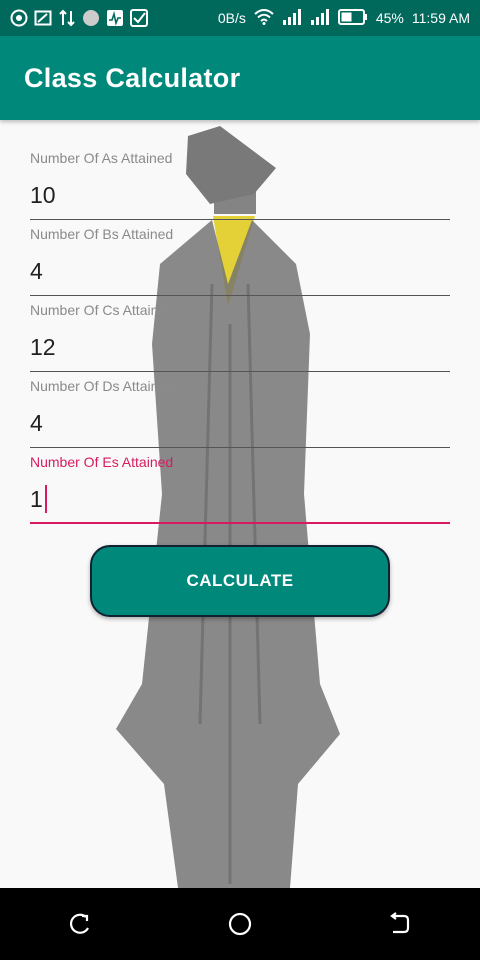 This screenshot has height=960, width=480. What do you see at coordinates (240, 352) in the screenshot?
I see `cs-attained-input: 12` at bounding box center [240, 352].